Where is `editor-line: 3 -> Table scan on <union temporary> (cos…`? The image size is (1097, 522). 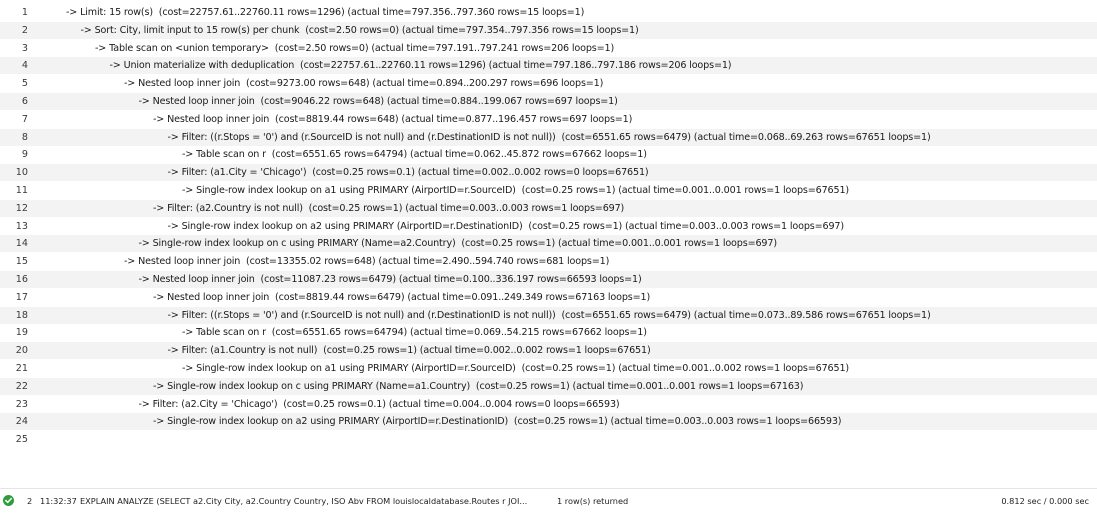
editor-line: 3 -> Table scan on <union temporary> (cos… is located at coordinates (548, 48).